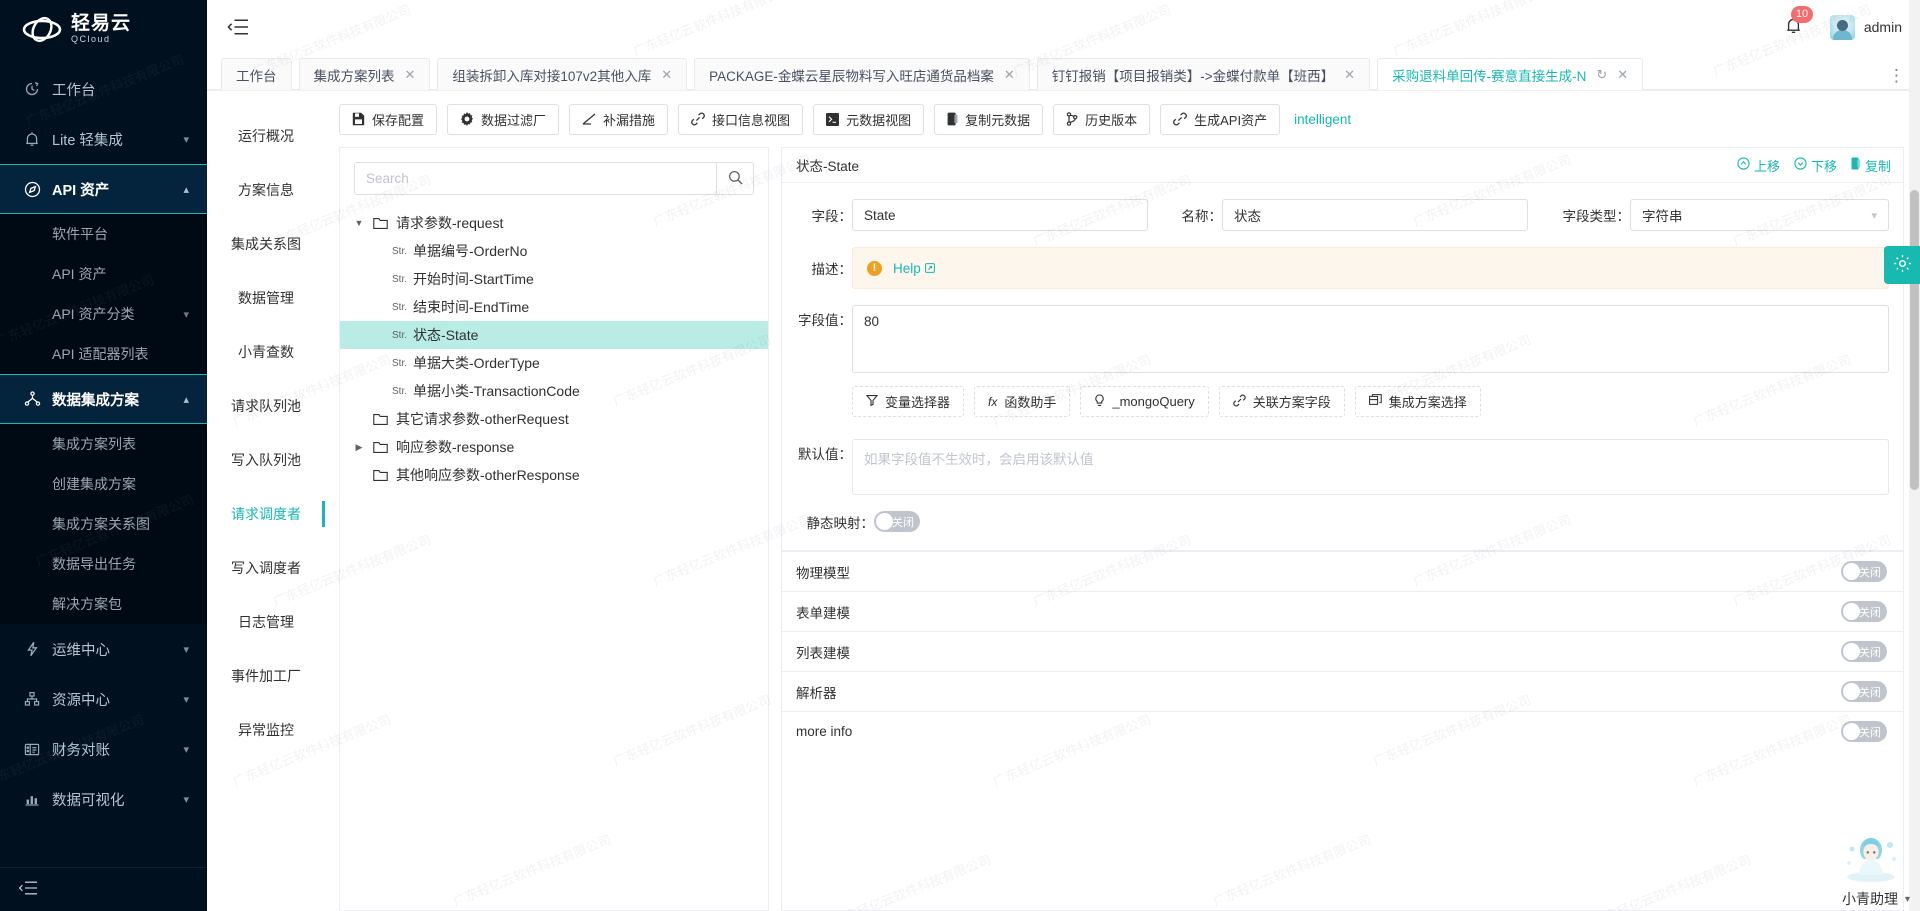  What do you see at coordinates (862, 74) in the screenshot?
I see `tab-package-kingdee: PACKAGE-金蝶云星辰物料写入旺店通货品档案 ✕` at bounding box center [862, 74].